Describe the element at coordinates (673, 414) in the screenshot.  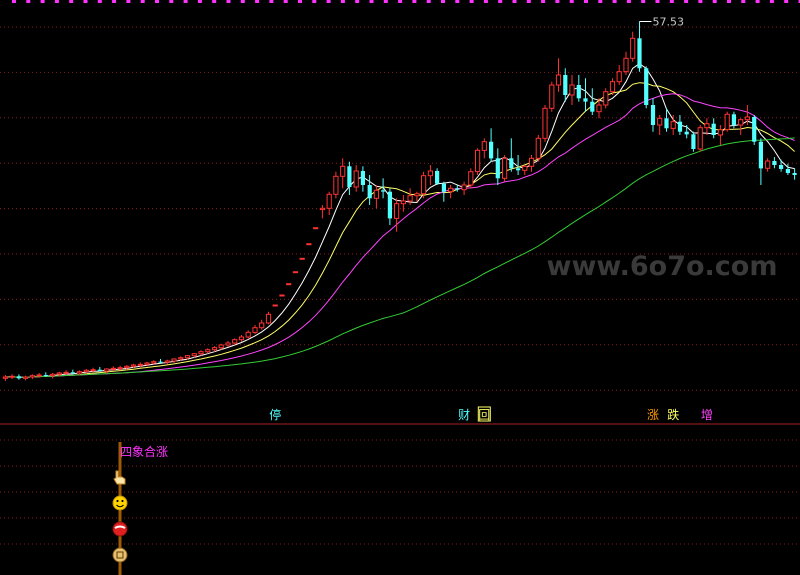
I see `signal-label: 跌` at that location.